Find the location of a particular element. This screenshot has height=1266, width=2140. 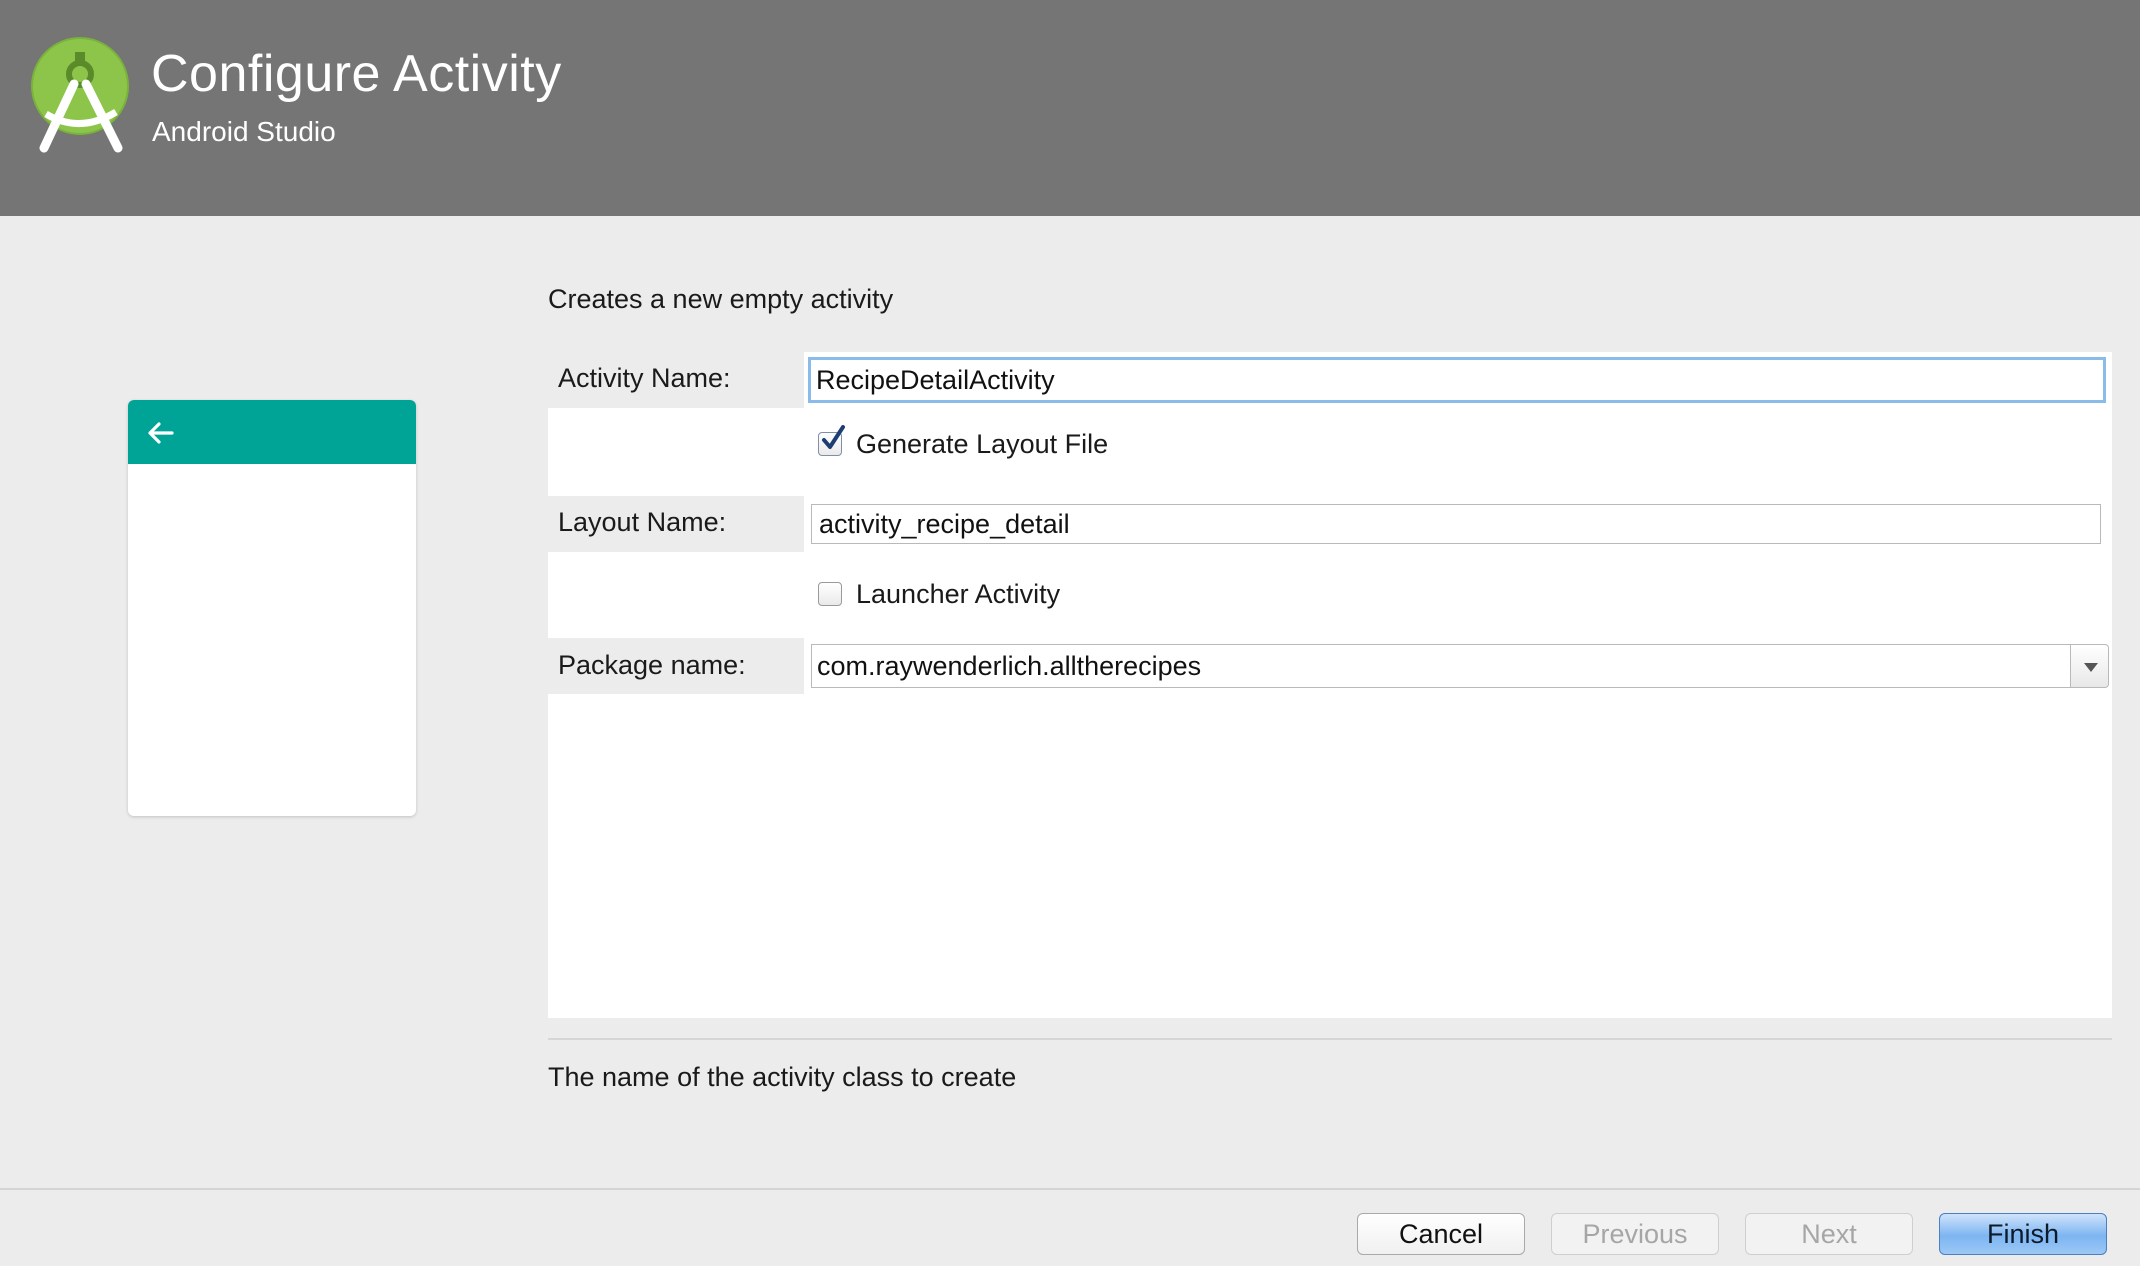

generate-layout-checkbox-row: Generate Layout File is located at coordinates (963, 444).